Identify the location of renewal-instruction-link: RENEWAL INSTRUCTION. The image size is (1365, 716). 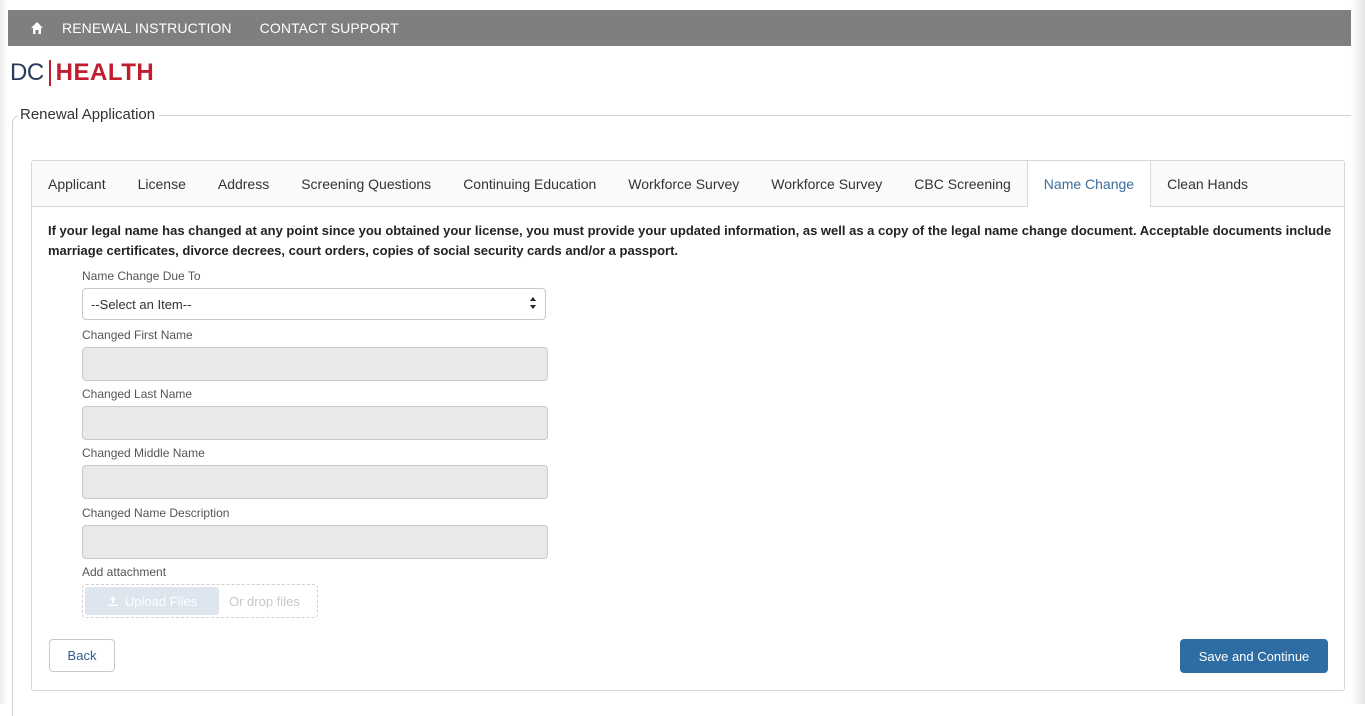
(147, 28).